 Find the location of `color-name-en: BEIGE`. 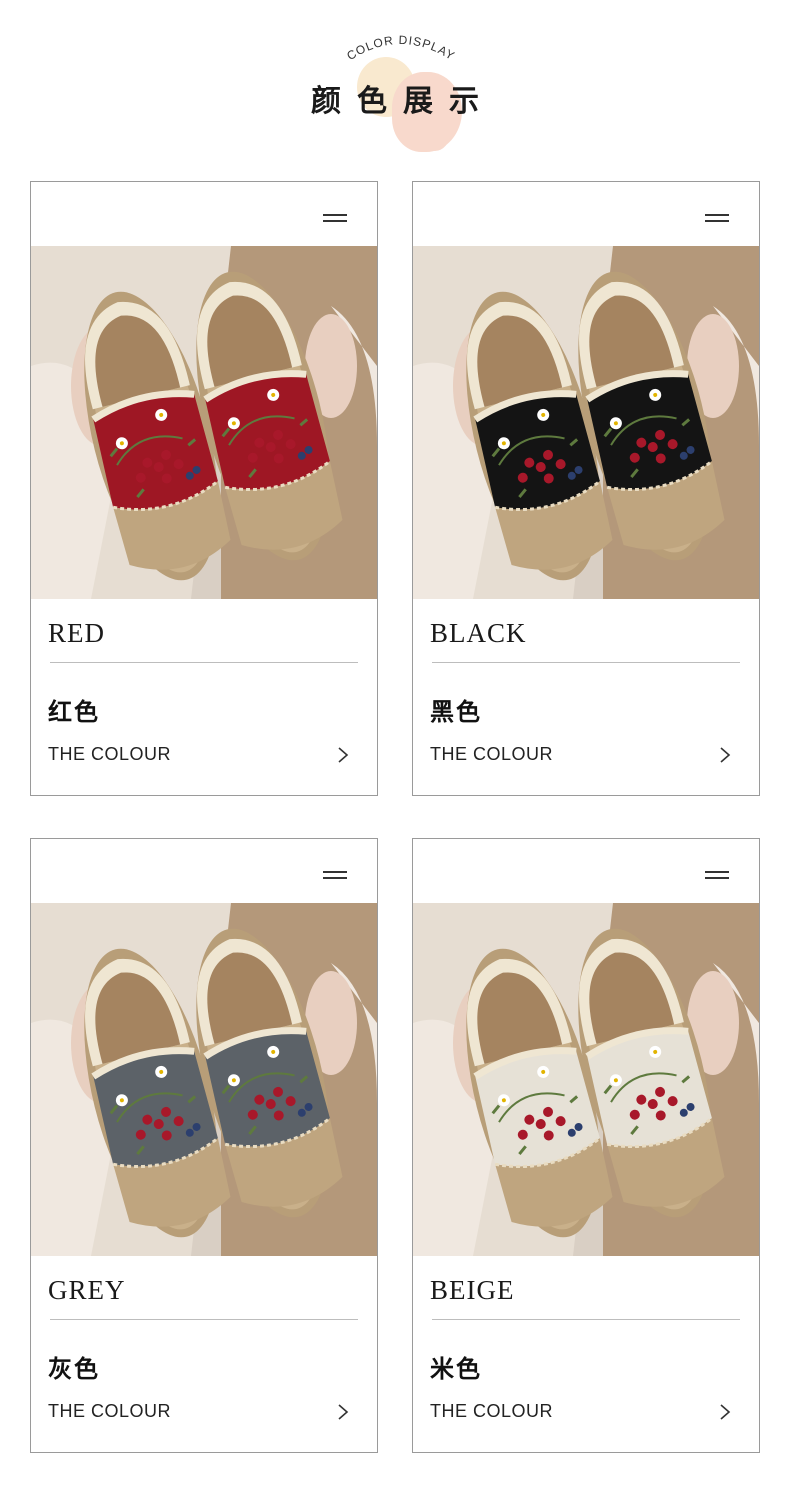

color-name-en: BEIGE is located at coordinates (472, 1290).